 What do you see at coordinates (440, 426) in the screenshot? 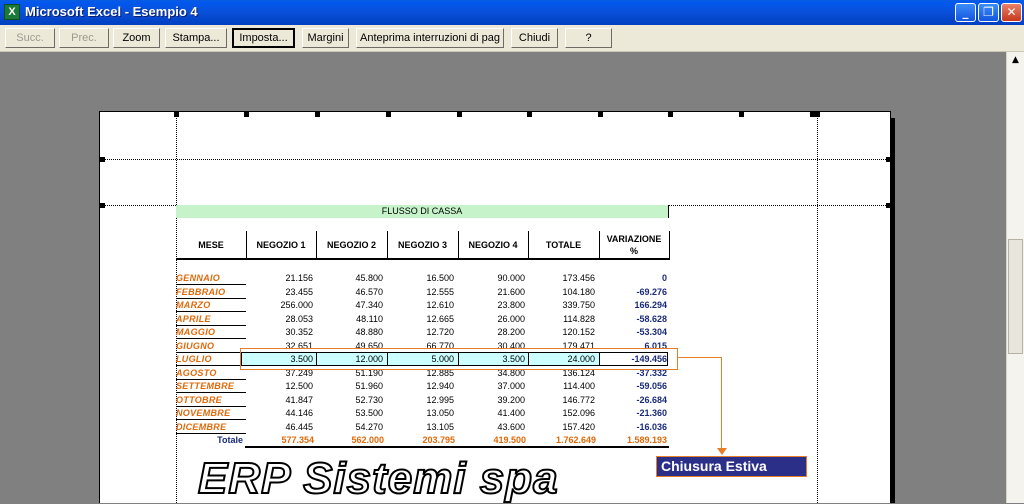
I see `cell-n3: 13.105` at bounding box center [440, 426].